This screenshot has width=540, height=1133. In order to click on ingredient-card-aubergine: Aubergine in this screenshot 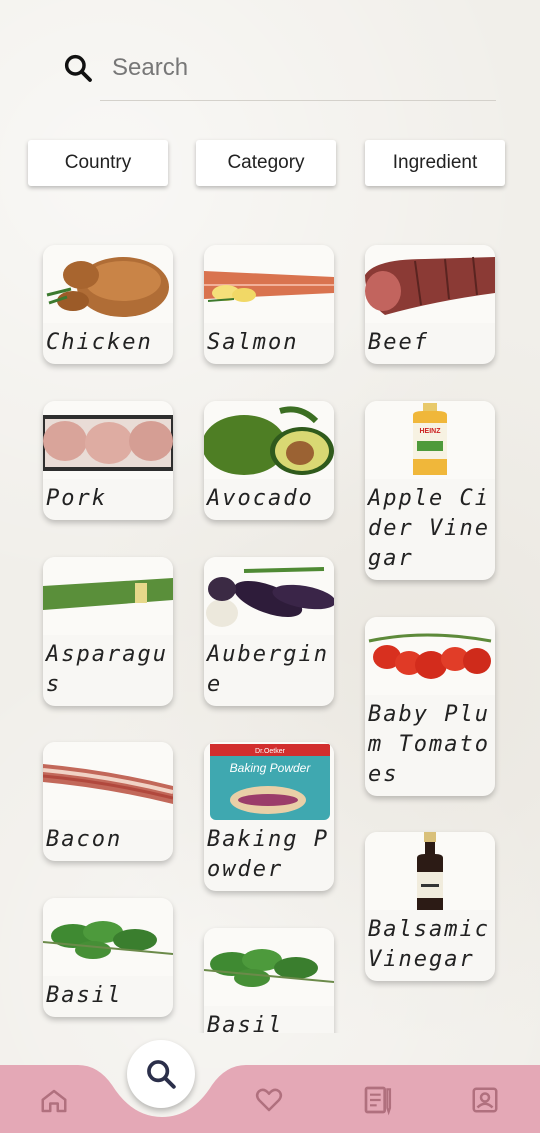, I will do `click(269, 631)`.